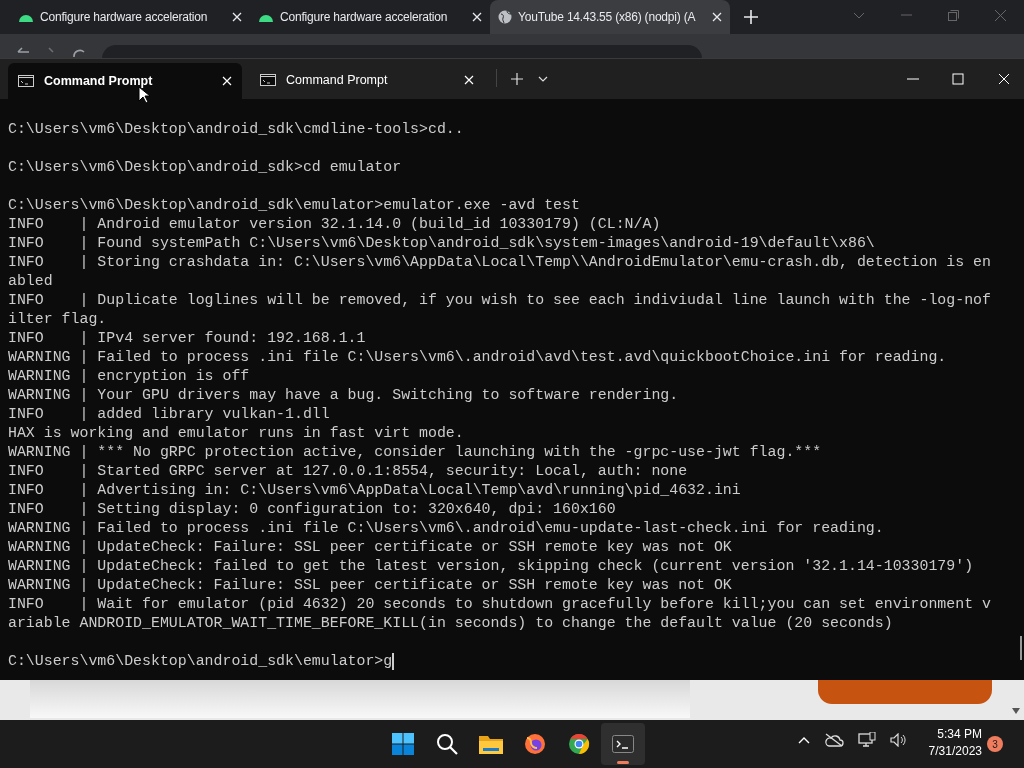 The image size is (1024, 768). Describe the element at coordinates (441, 243) in the screenshot. I see `console-line: INFO | Found systemPath C:\Users\vm6\Desktop\android_sdk\system-images\android-19\default\x86\` at that location.